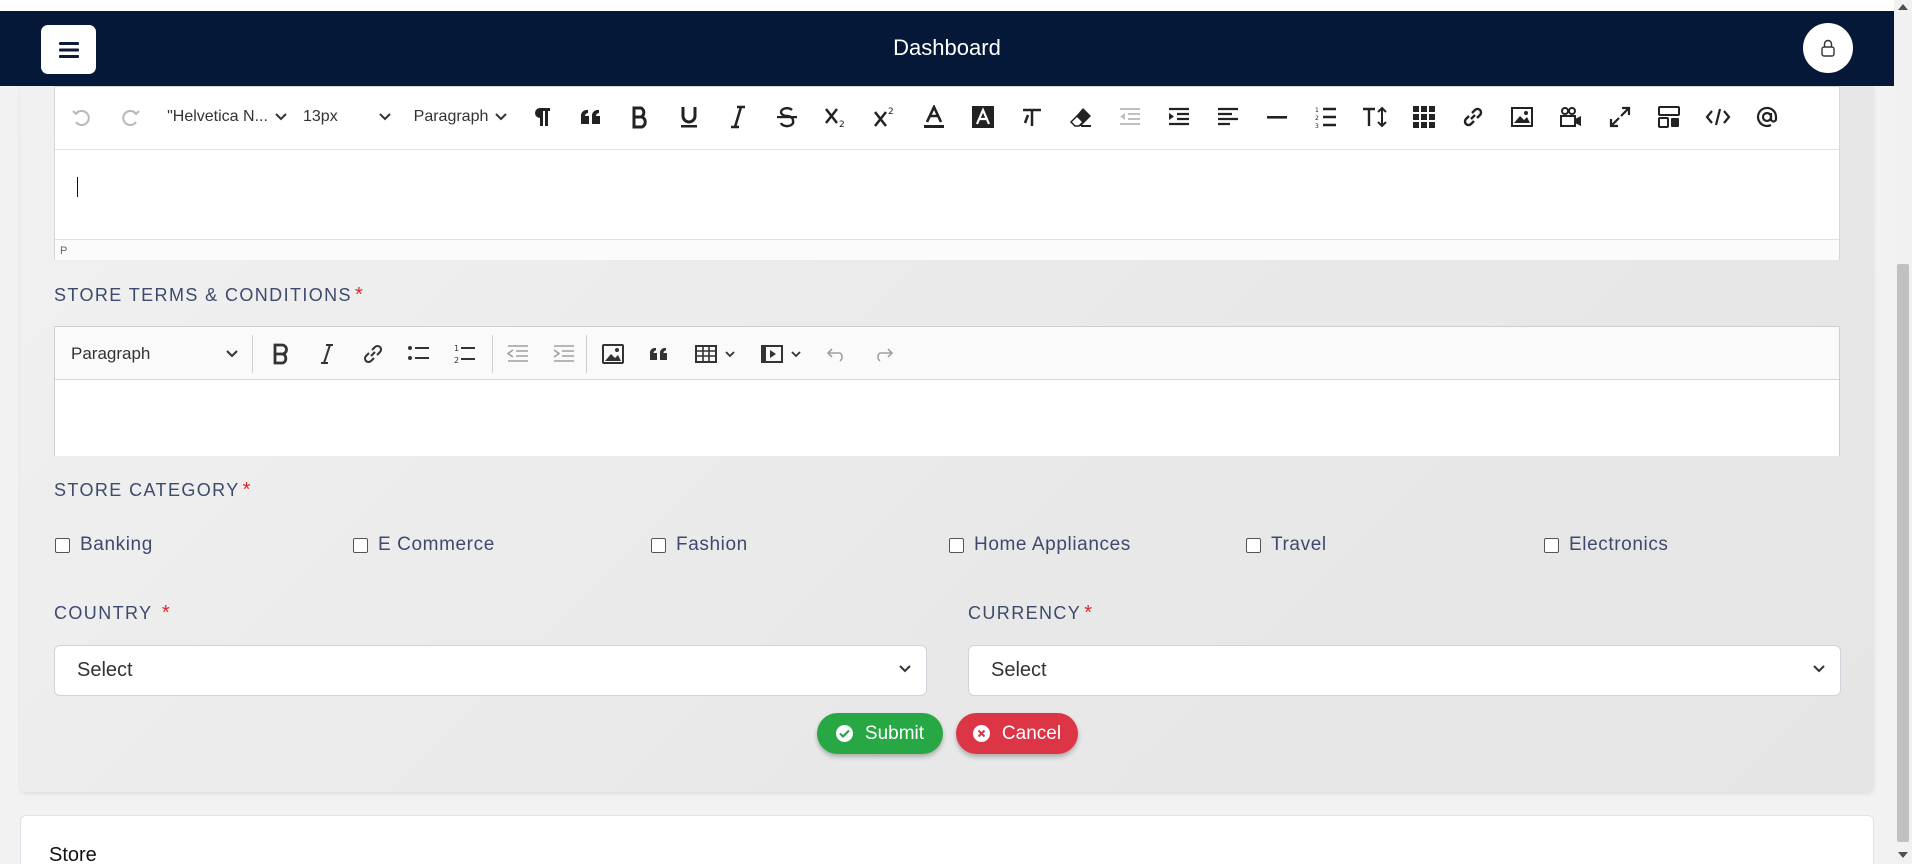 The width and height of the screenshot is (1912, 864). What do you see at coordinates (1669, 117) in the screenshot?
I see `template-button` at bounding box center [1669, 117].